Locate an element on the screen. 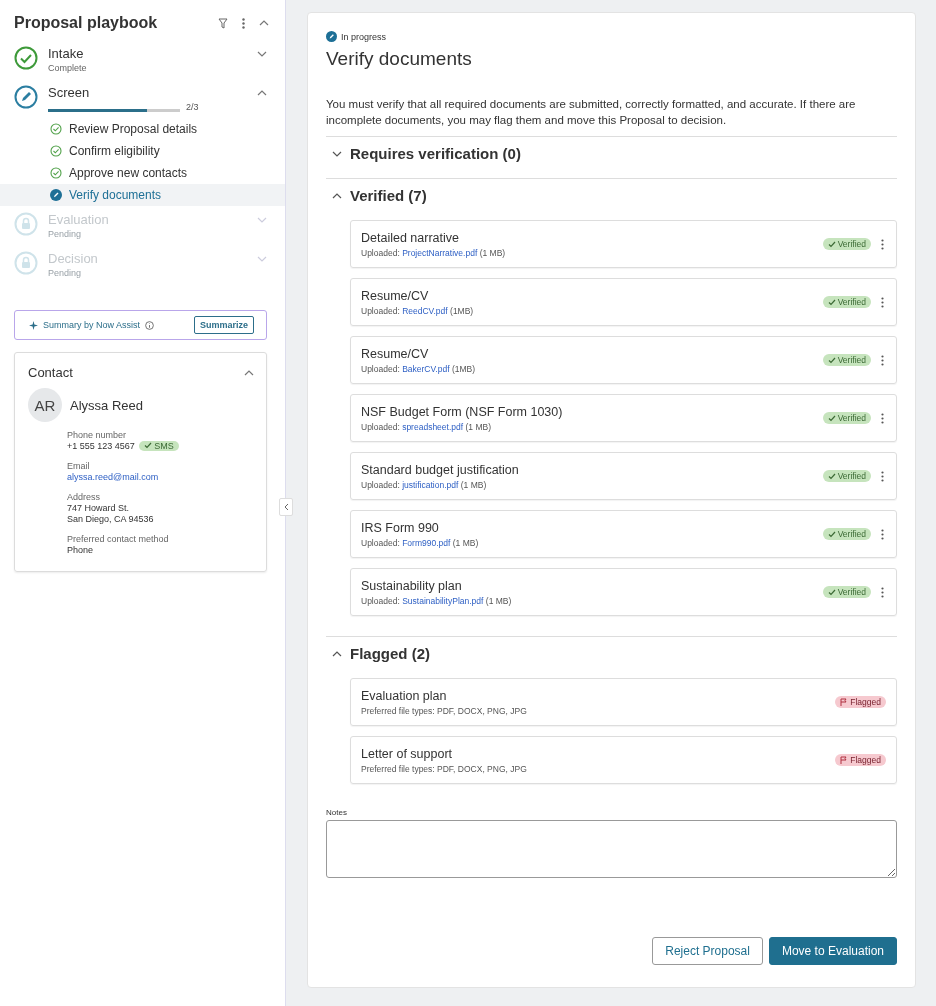 The width and height of the screenshot is (936, 1006). status-label: In progress is located at coordinates (364, 36).